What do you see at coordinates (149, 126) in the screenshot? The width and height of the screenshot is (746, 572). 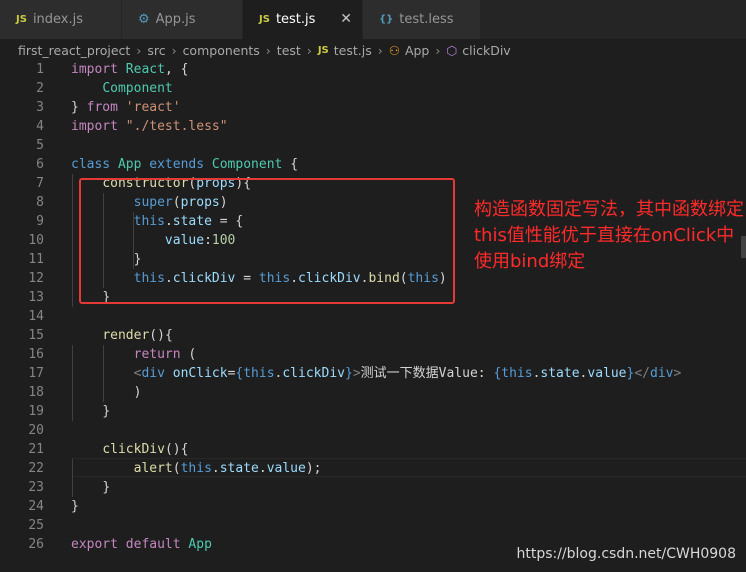 I see `code-text: import "./test.less"` at bounding box center [149, 126].